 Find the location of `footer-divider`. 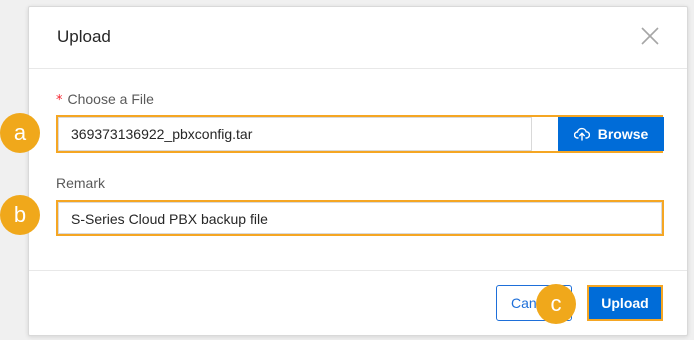

footer-divider is located at coordinates (358, 270).